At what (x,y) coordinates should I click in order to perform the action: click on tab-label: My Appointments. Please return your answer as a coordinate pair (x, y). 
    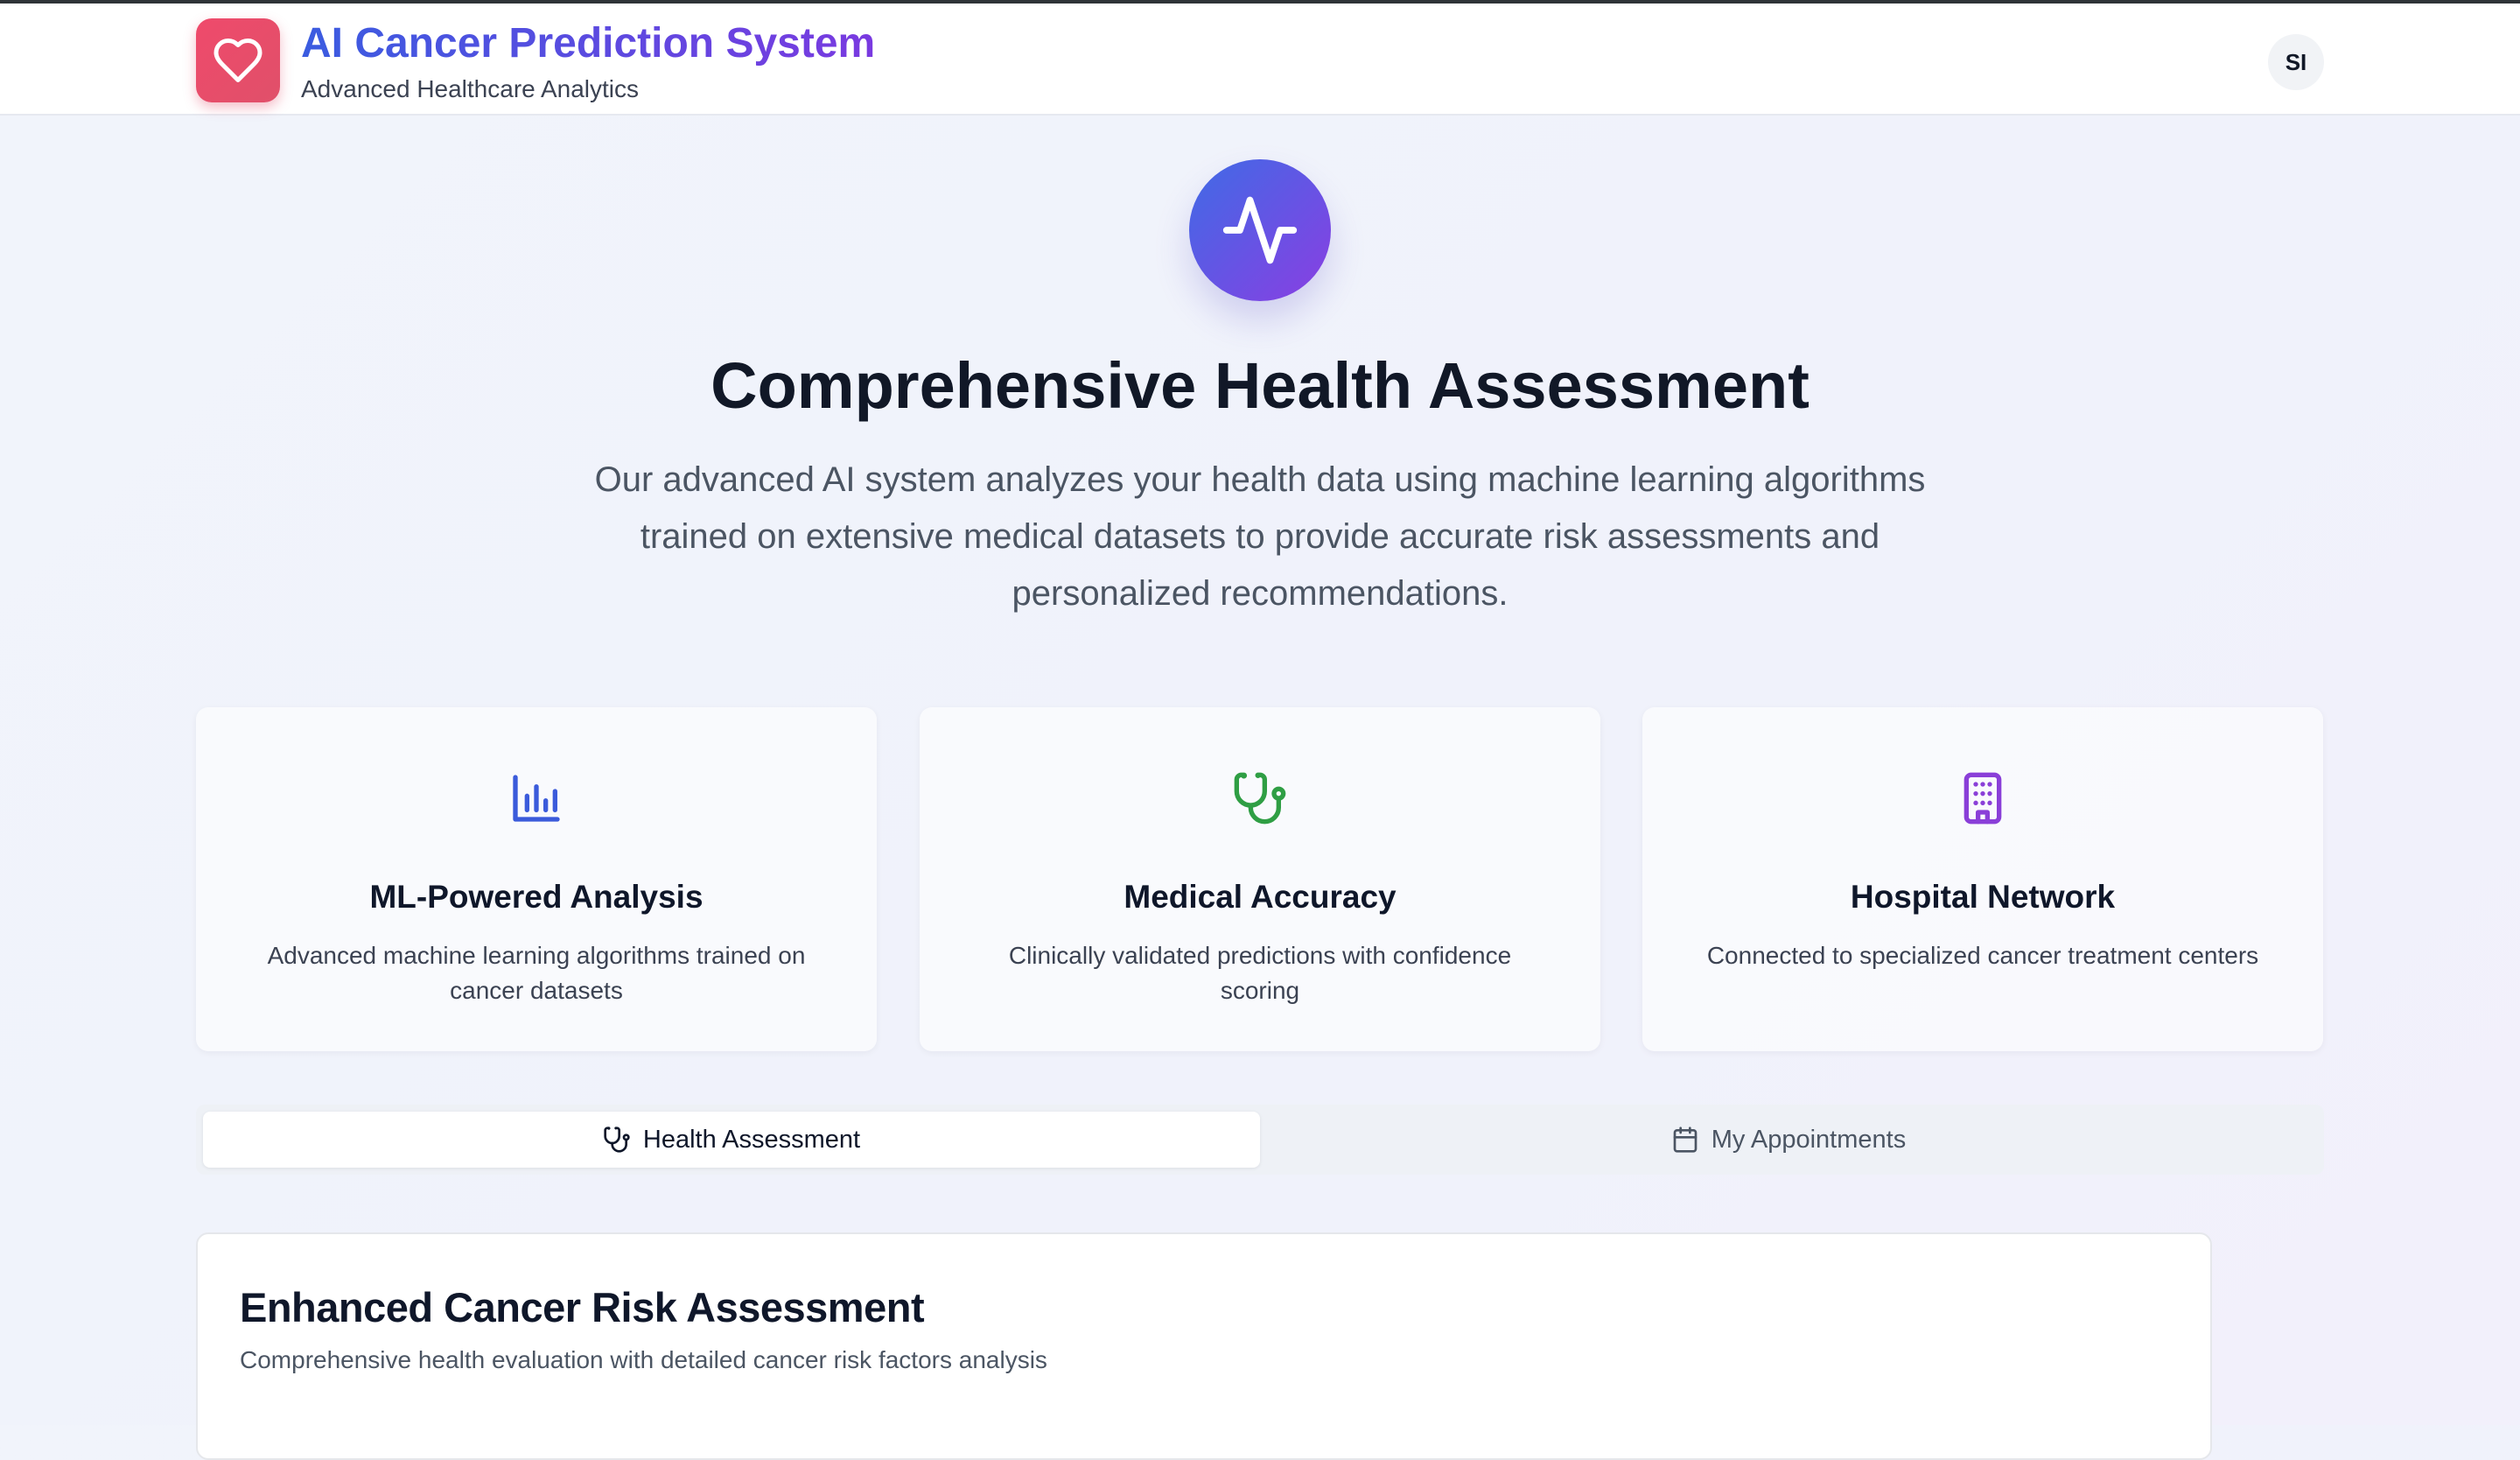
    Looking at the image, I should click on (1809, 1139).